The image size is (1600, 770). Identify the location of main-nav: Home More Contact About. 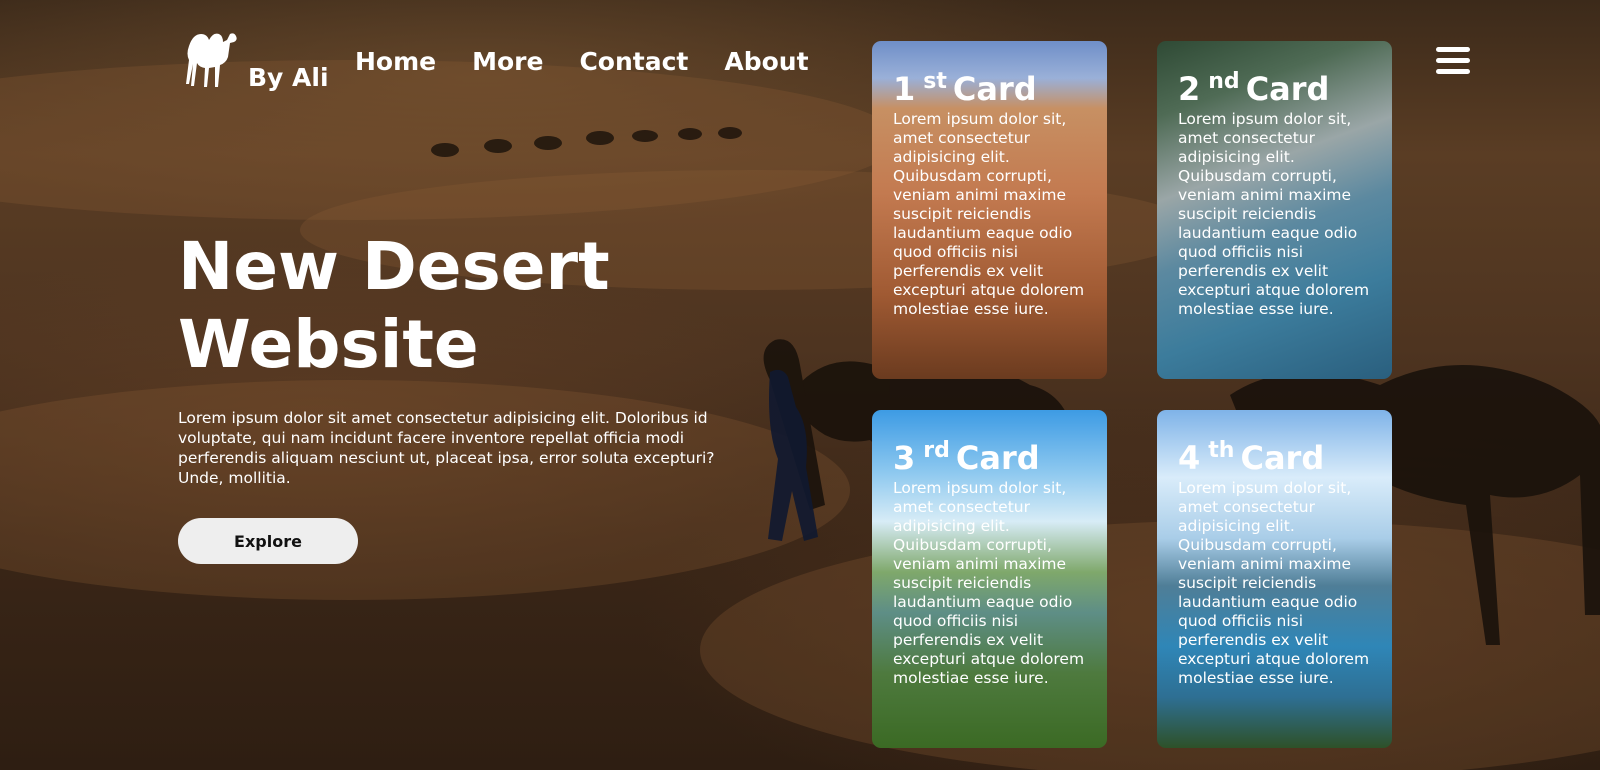
(582, 61).